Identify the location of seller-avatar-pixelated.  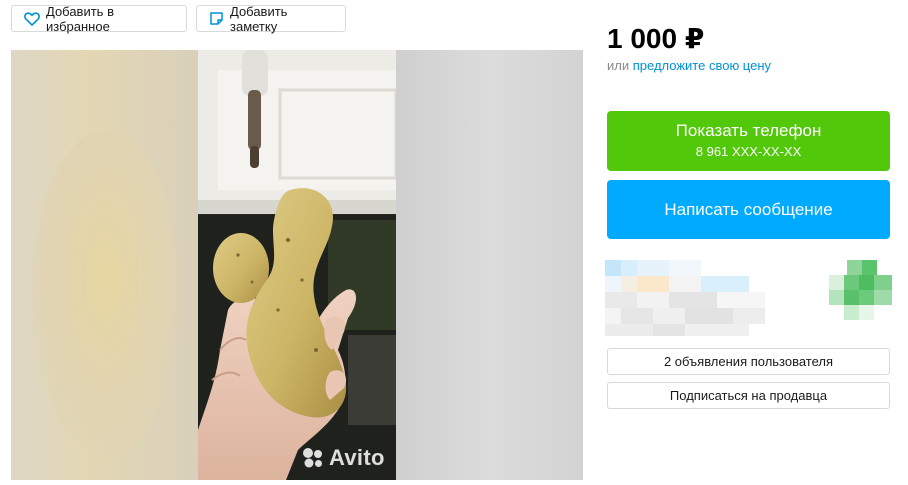
(860, 293).